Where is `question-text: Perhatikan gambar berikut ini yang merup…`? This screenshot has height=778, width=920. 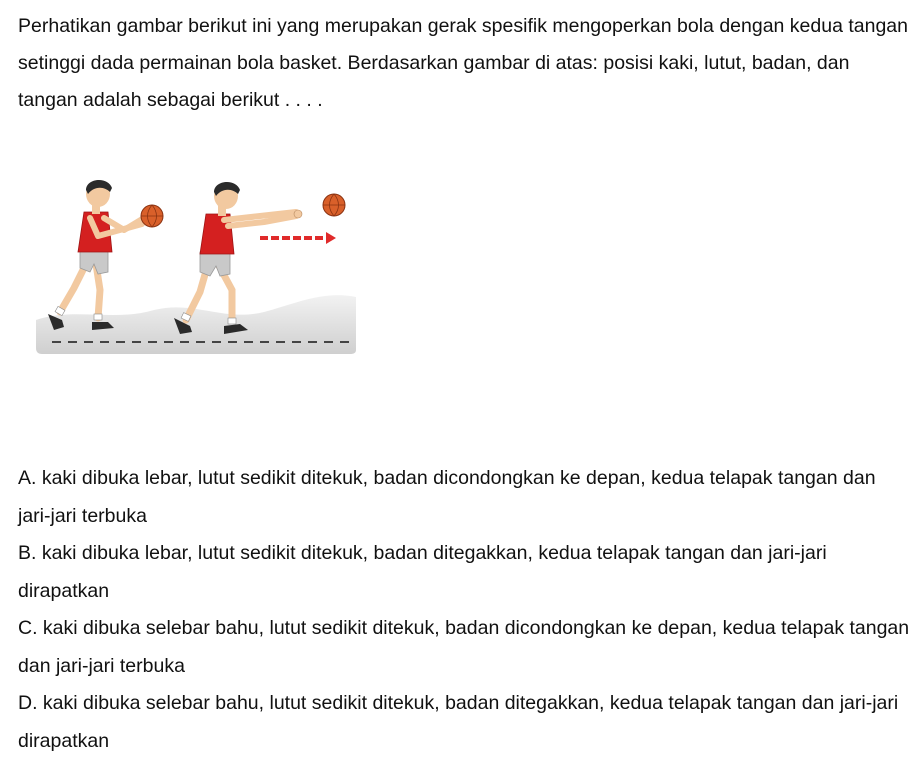
question-text: Perhatikan gambar berikut ini yang merup… is located at coordinates (463, 63).